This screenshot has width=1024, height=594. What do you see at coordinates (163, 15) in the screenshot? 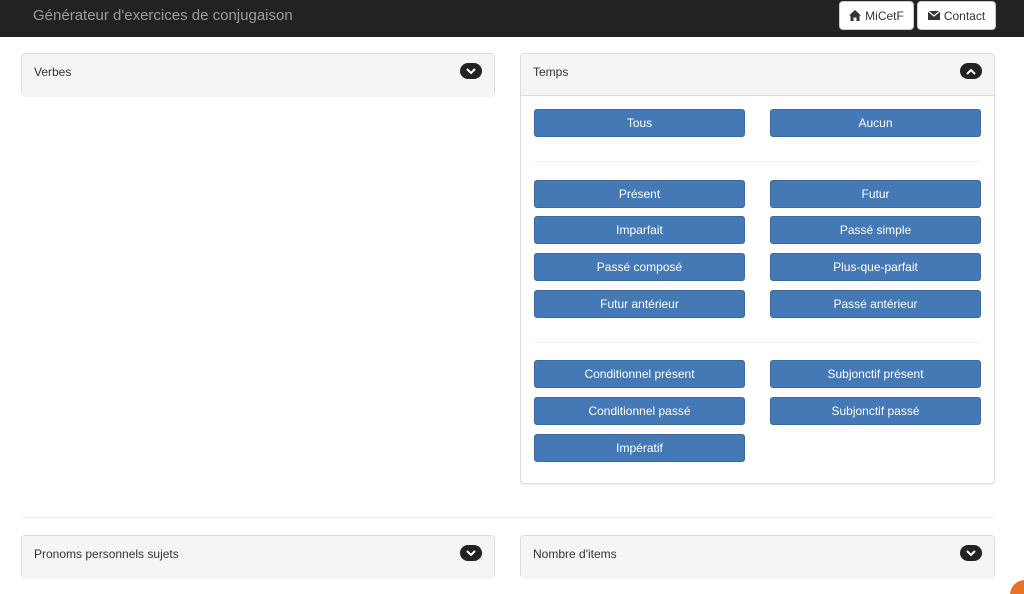
I see `app-title: Générateur d'exercices de conjugaison` at bounding box center [163, 15].